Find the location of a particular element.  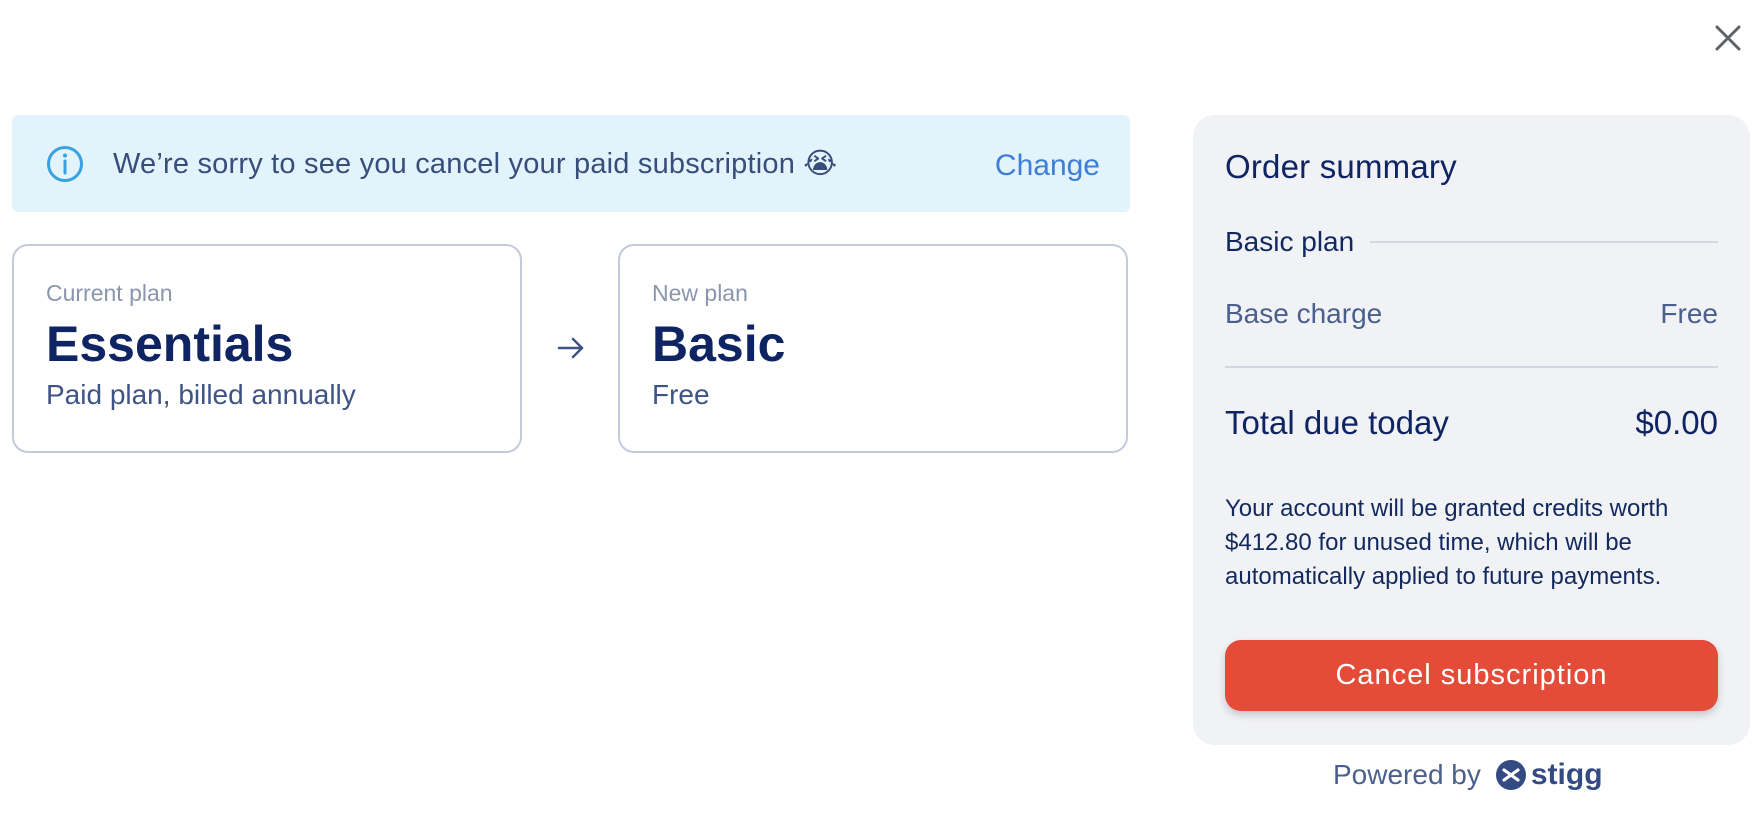

total-row: Total due today $0.00 is located at coordinates (1471, 423).